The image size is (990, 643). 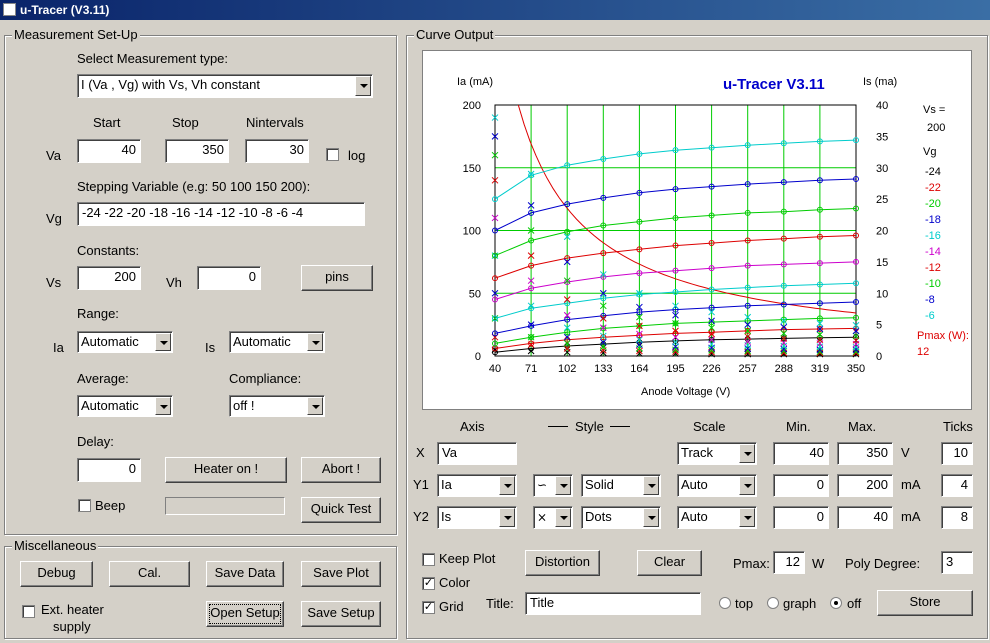 I want to click on x-scale-select: Track, so click(x=717, y=453).